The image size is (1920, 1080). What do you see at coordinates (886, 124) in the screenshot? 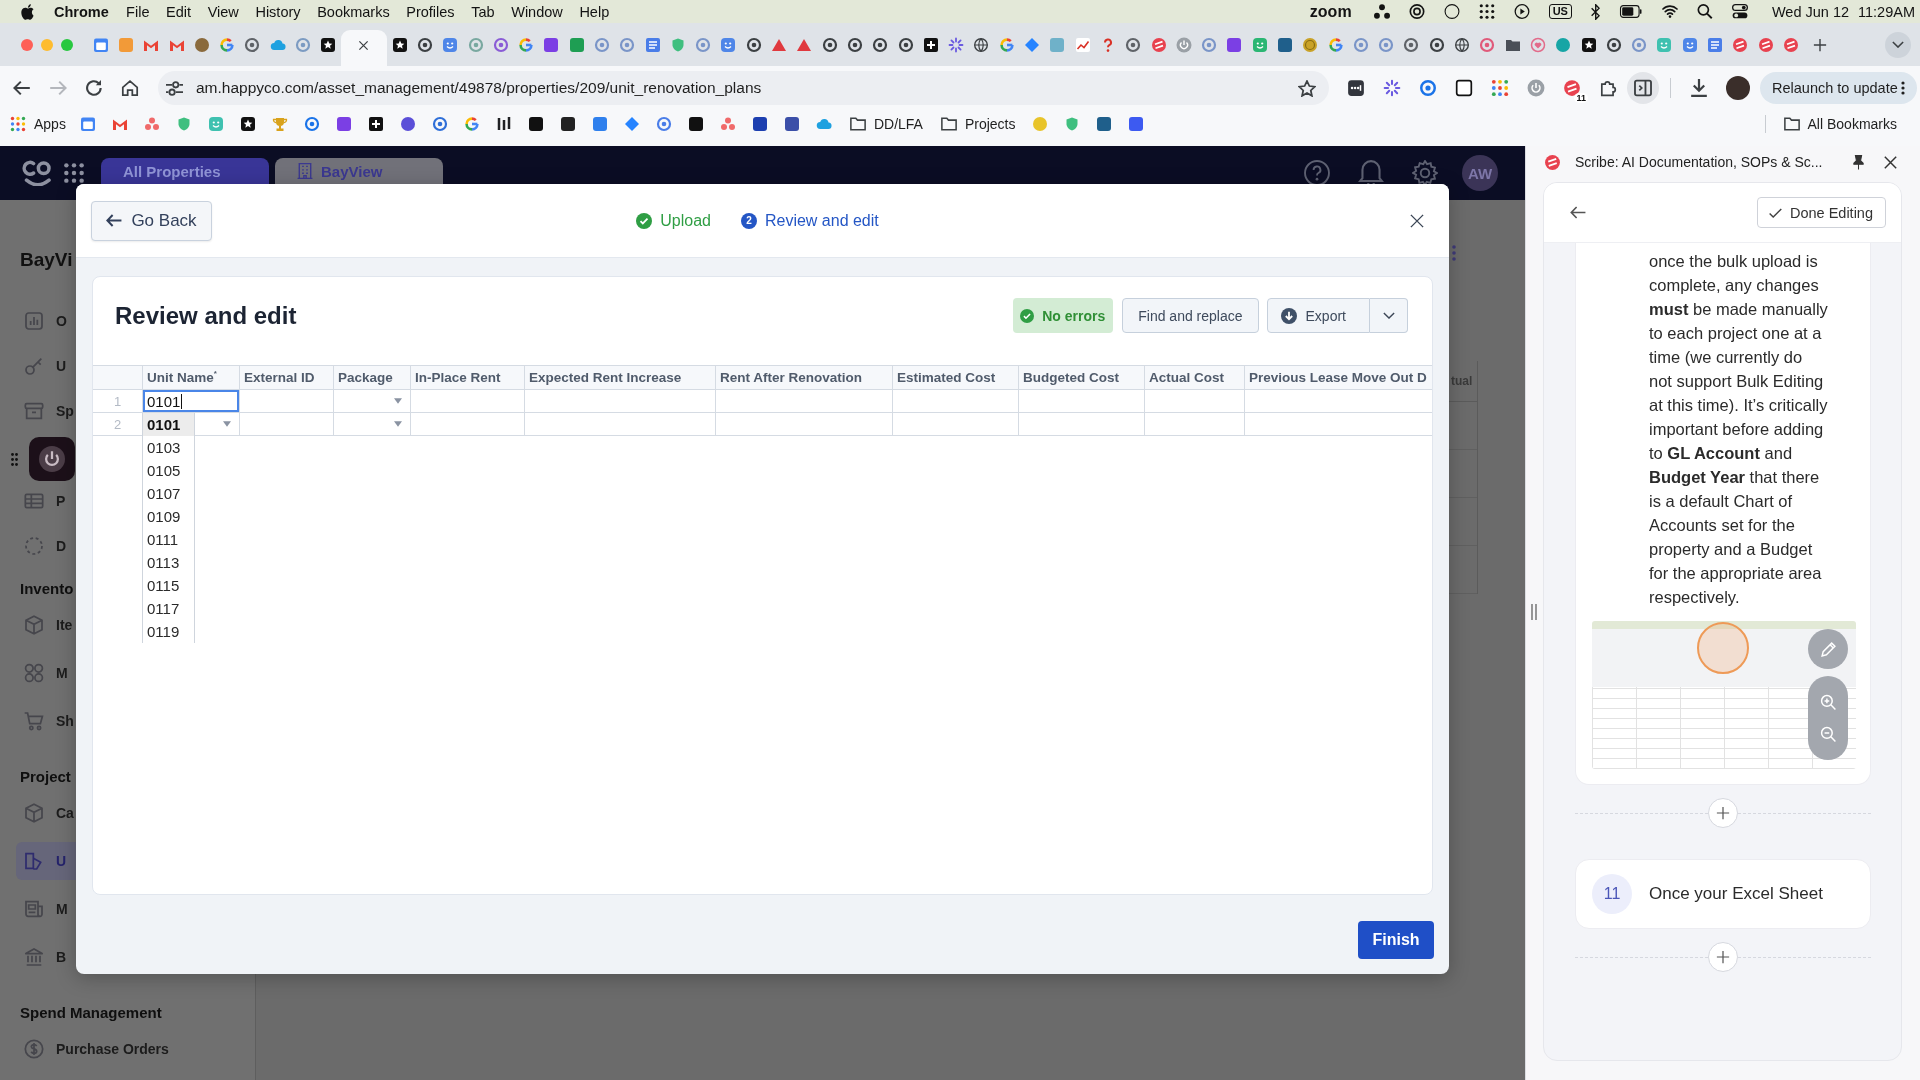
I see `bookmark-folder: DD/LFA` at bounding box center [886, 124].